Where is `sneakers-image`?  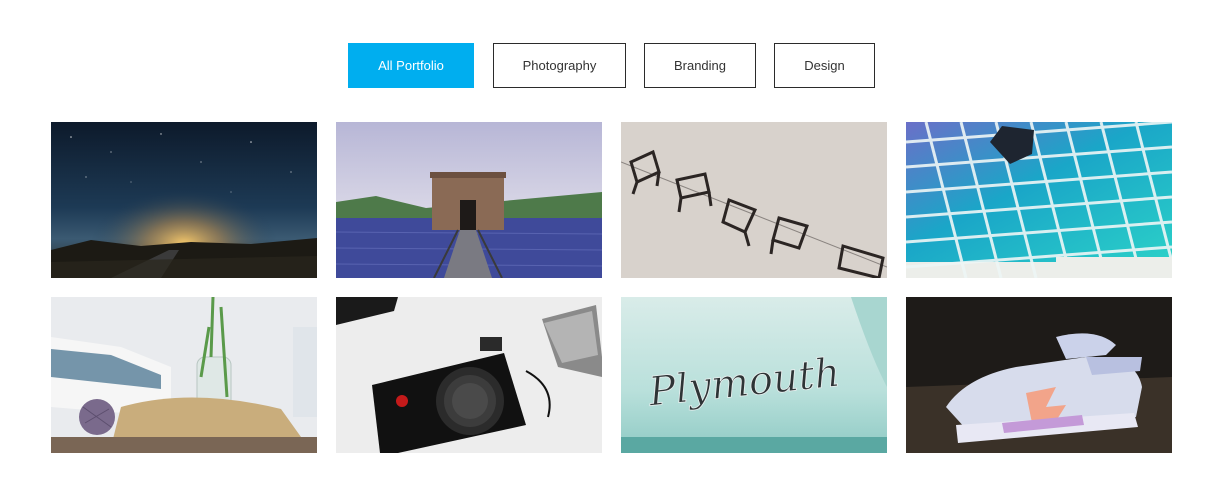
sneakers-image is located at coordinates (1039, 375).